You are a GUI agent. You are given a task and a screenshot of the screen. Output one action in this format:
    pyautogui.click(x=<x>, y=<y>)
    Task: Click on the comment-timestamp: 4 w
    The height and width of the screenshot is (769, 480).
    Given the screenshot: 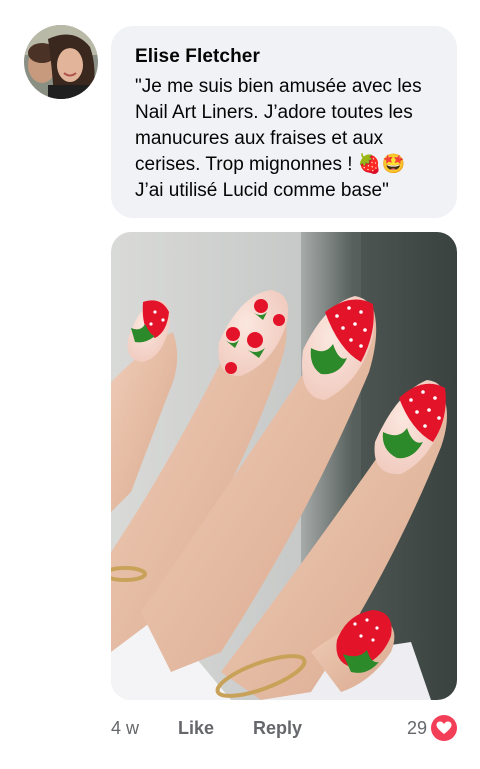 What is the action you would take?
    pyautogui.click(x=125, y=728)
    